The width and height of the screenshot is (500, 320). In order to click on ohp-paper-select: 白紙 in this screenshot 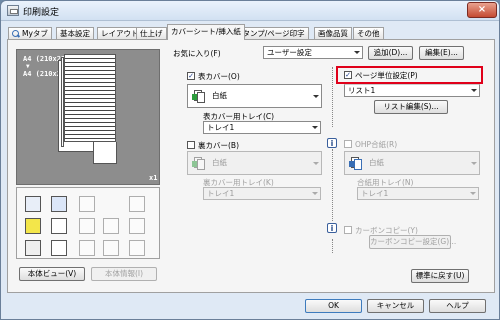, I will do `click(412, 163)`.